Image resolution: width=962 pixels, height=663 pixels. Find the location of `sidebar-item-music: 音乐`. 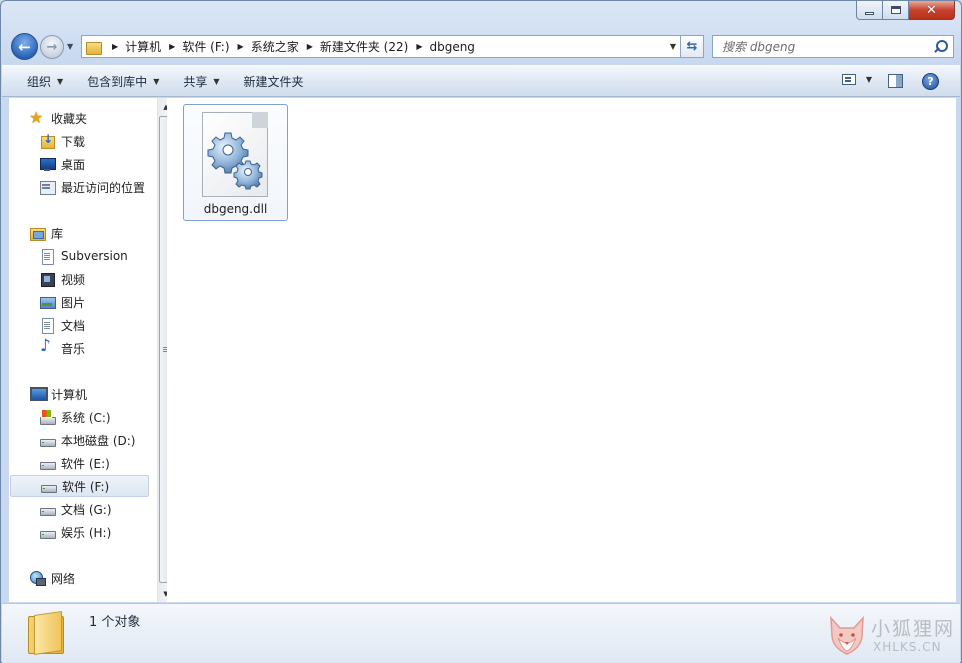

sidebar-item-music: 音乐 is located at coordinates (47, 347).